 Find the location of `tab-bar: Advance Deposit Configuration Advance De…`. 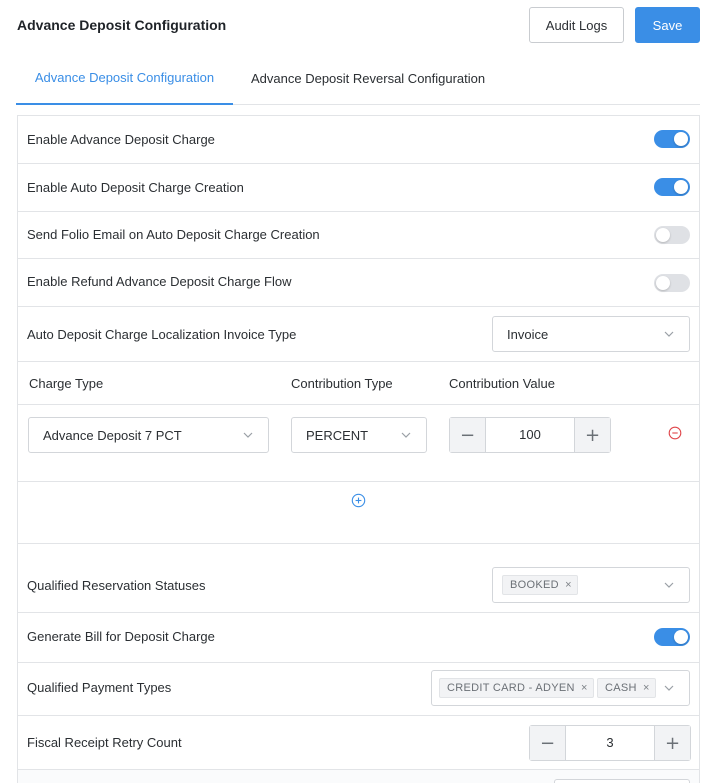

tab-bar: Advance Deposit Configuration Advance De… is located at coordinates (358, 78).